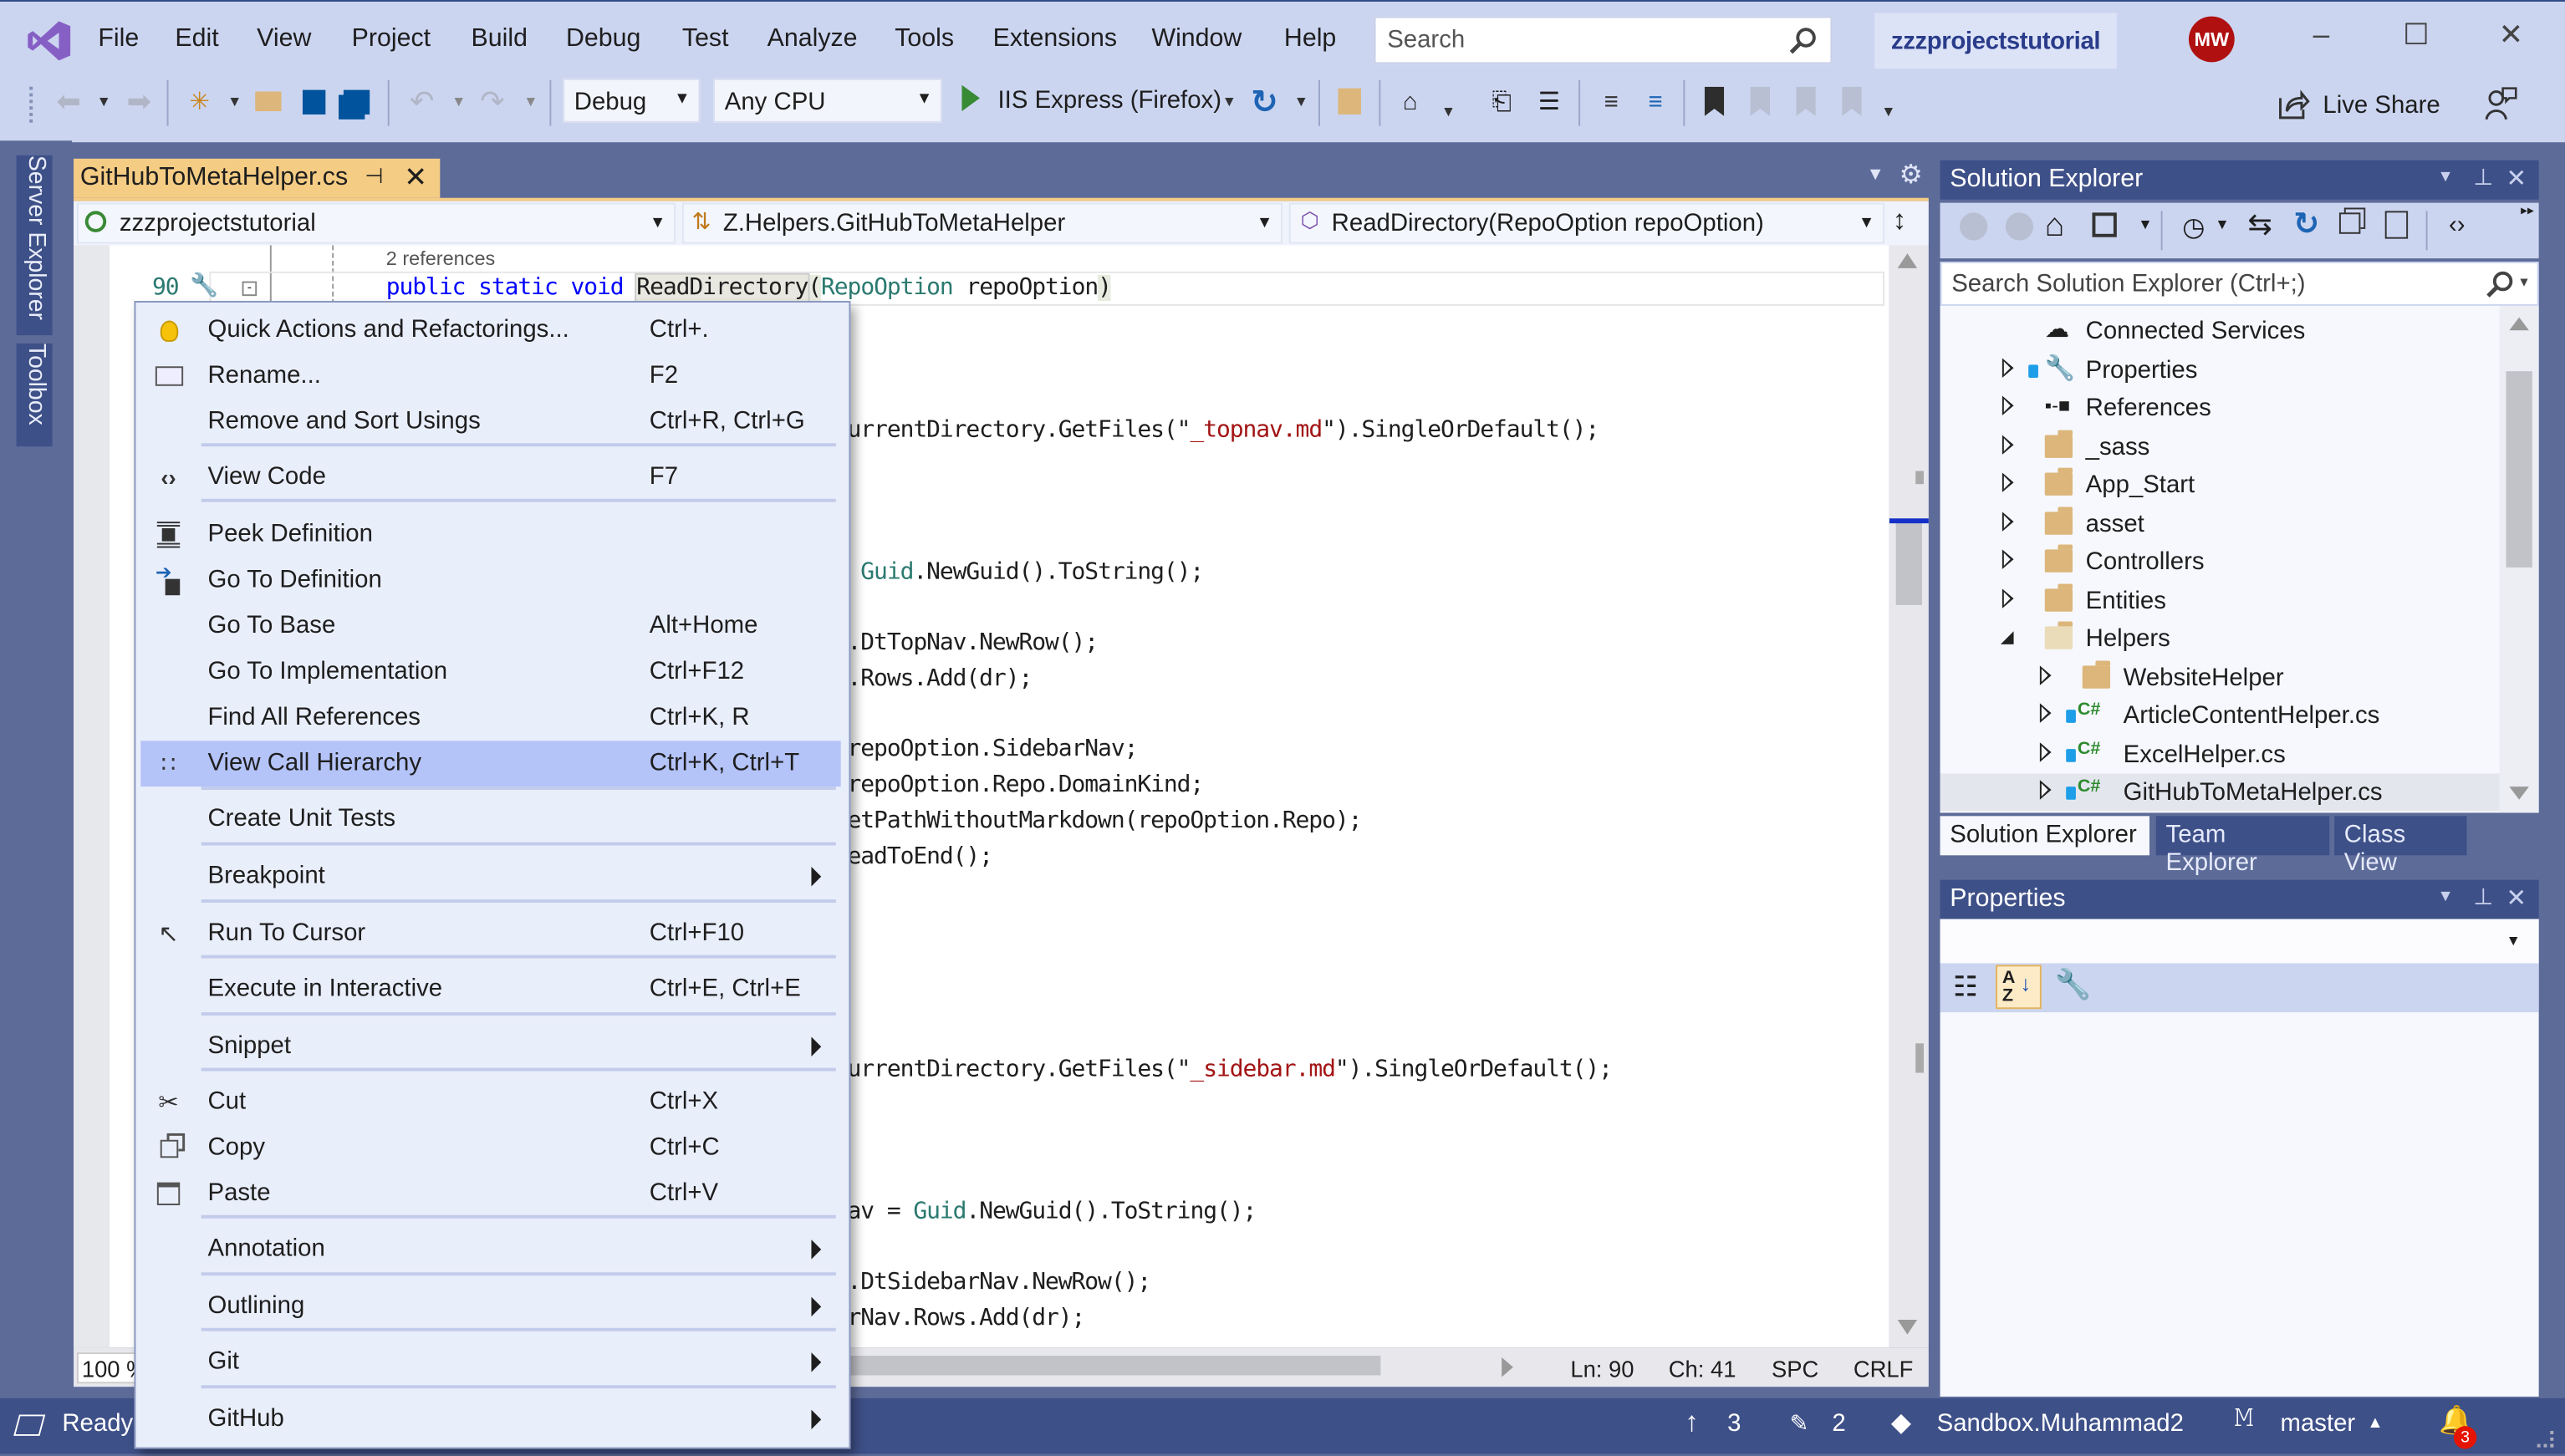 This screenshot has width=2565, height=1456. I want to click on tree-item--sass: _sass, so click(2220, 447).